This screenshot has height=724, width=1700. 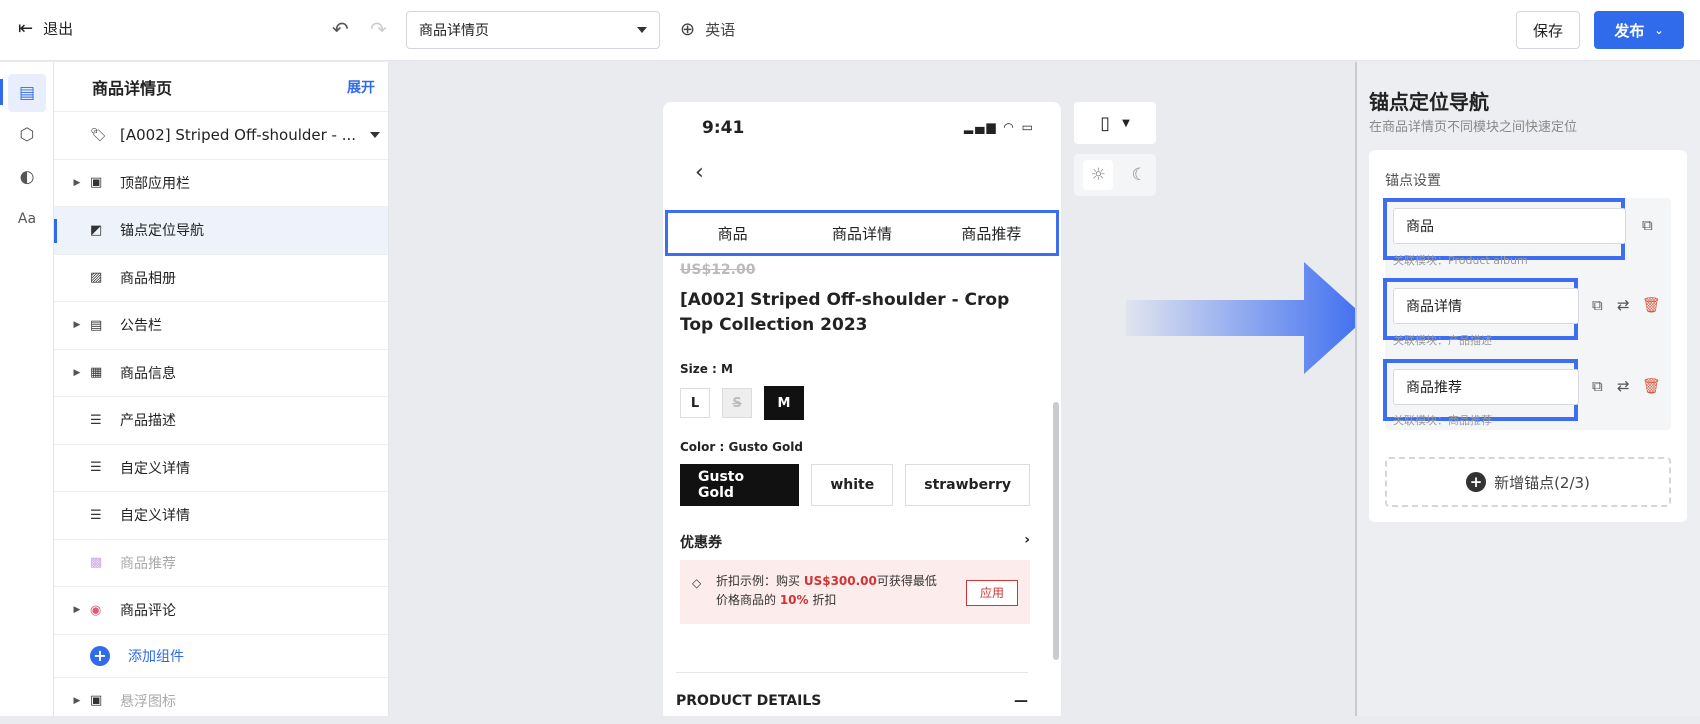 I want to click on expand-button: 展开, so click(x=361, y=87).